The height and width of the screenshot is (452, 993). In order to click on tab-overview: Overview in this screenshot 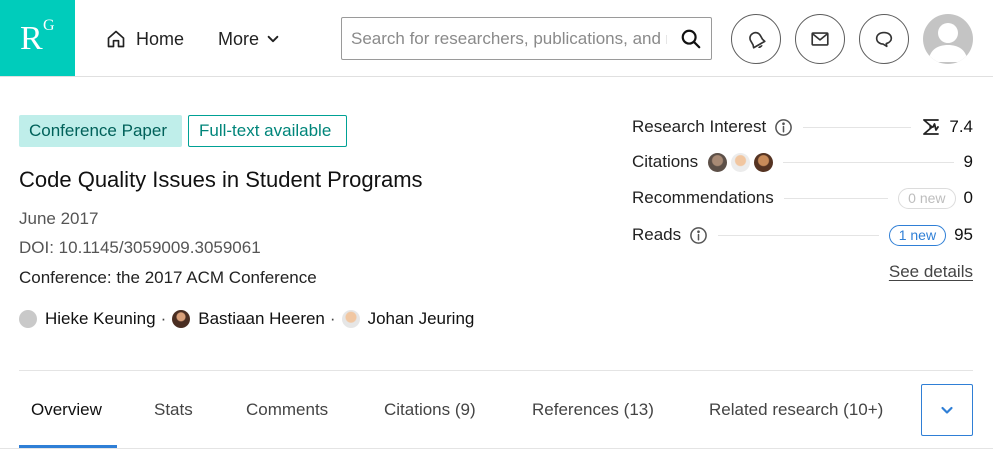, I will do `click(66, 410)`.